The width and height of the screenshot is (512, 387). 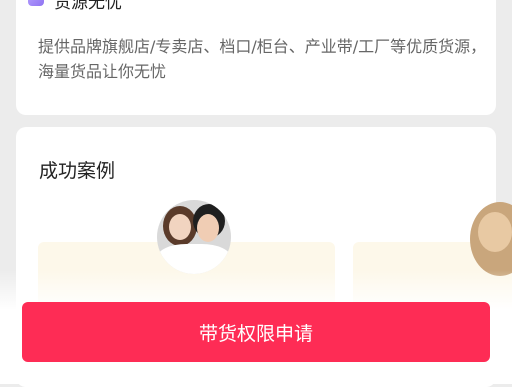 What do you see at coordinates (262, 59) in the screenshot?
I see `feature-description: 提供品牌旗舰店/专卖店、档口/柜台、产业带/工厂等优质货源，海量货品让你无忧` at bounding box center [262, 59].